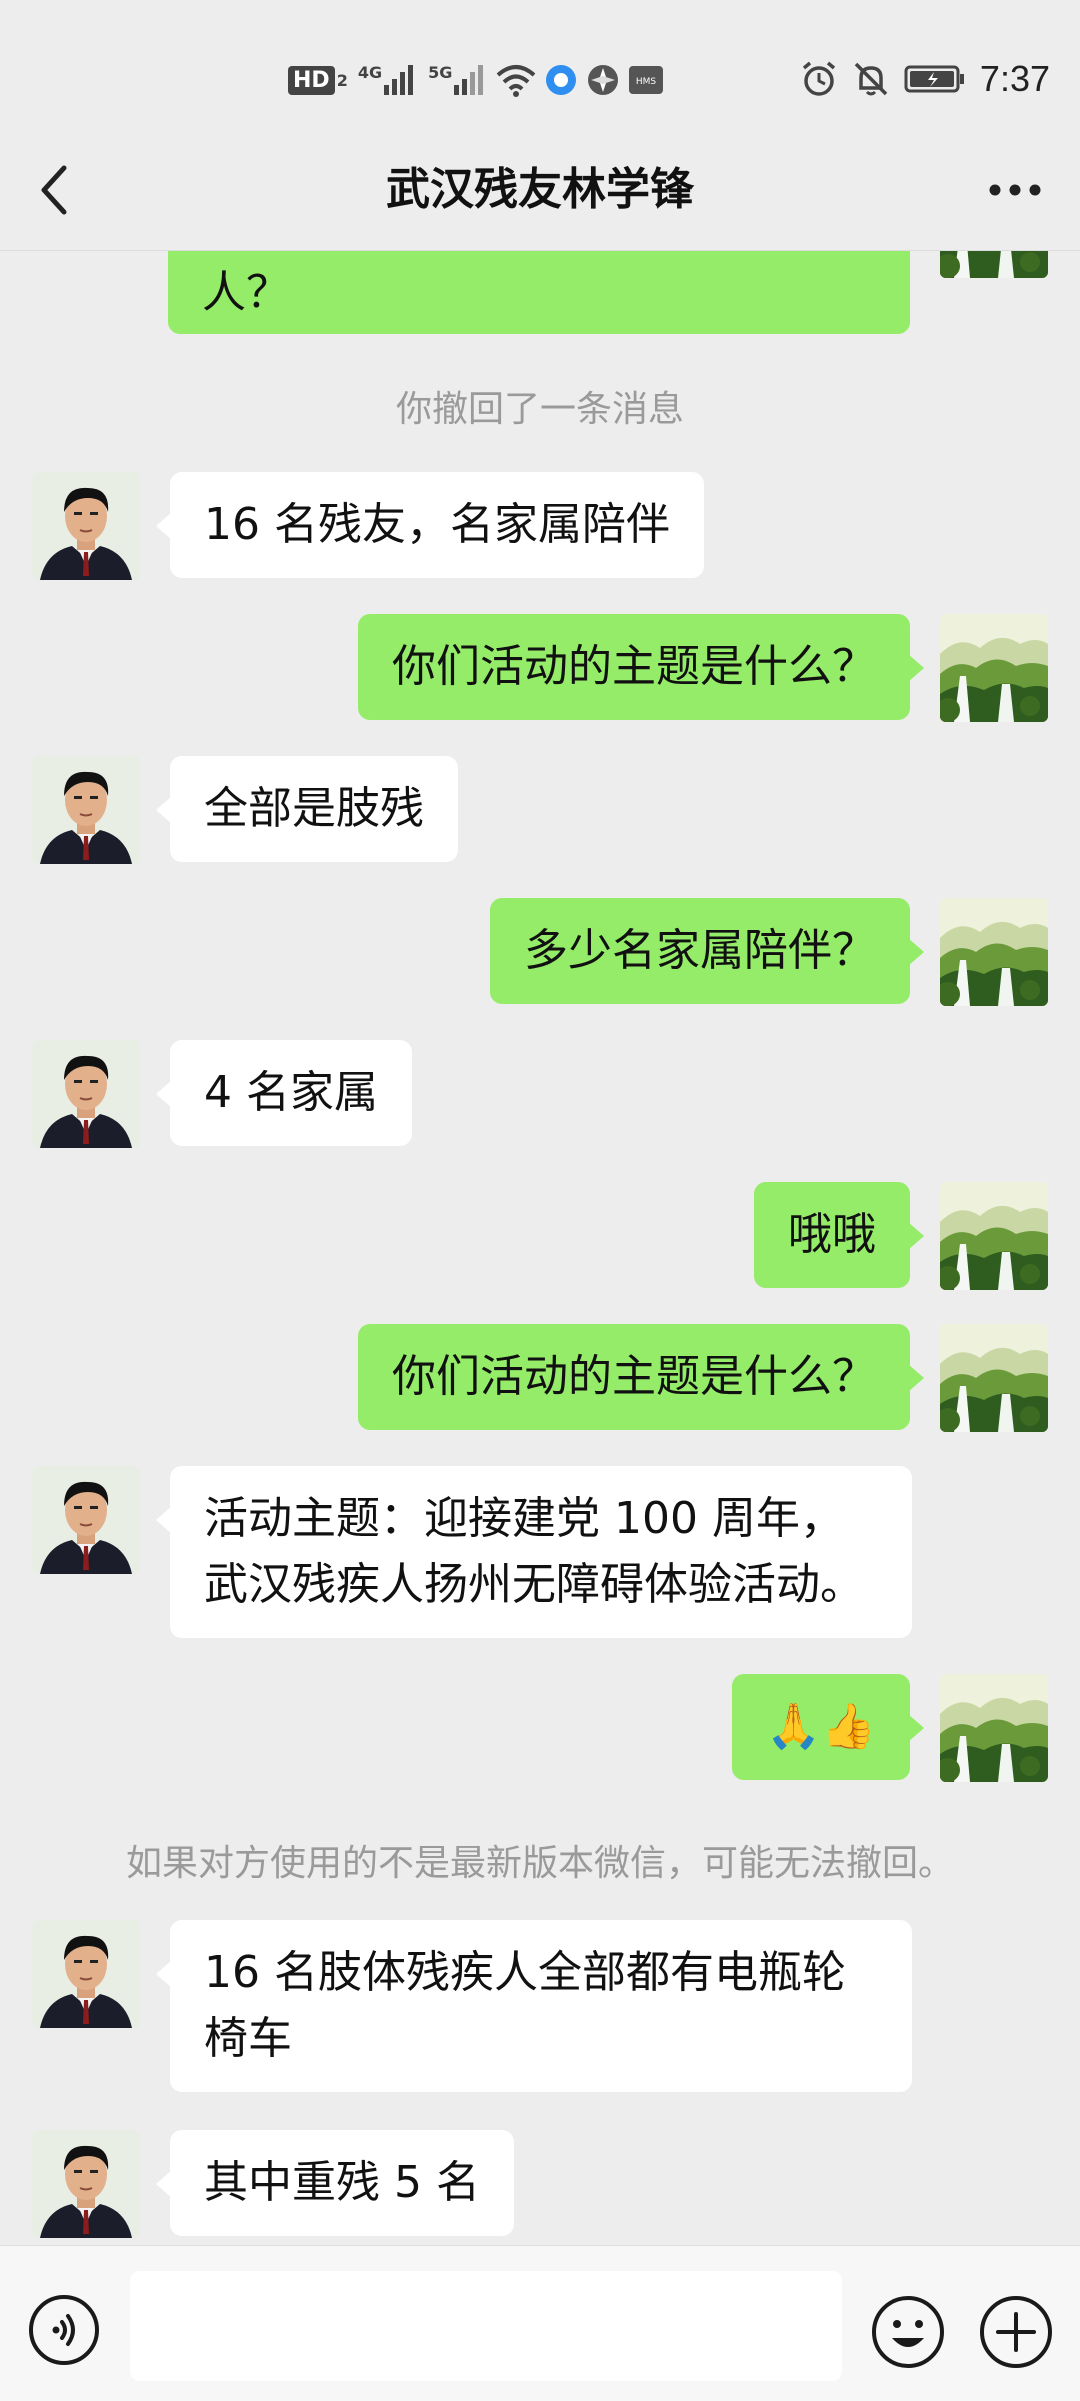  What do you see at coordinates (539, 292) in the screenshot?
I see `message-bubble-outgoing: 人？` at bounding box center [539, 292].